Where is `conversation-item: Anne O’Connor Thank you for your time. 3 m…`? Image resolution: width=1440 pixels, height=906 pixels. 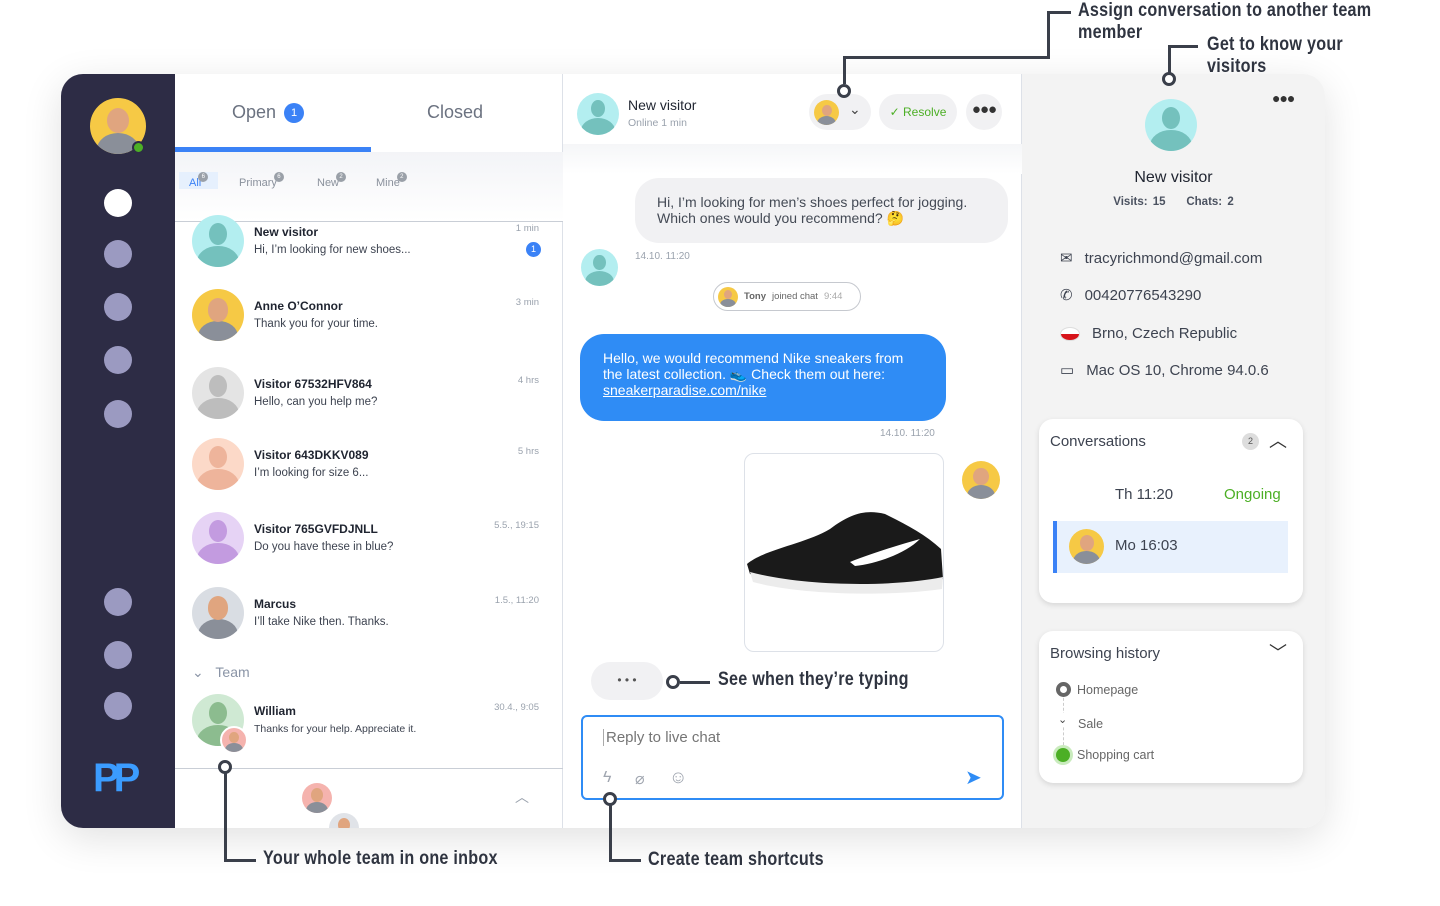
conversation-item: Anne O’Connor Thank you for your time. 3 m… is located at coordinates (369, 325).